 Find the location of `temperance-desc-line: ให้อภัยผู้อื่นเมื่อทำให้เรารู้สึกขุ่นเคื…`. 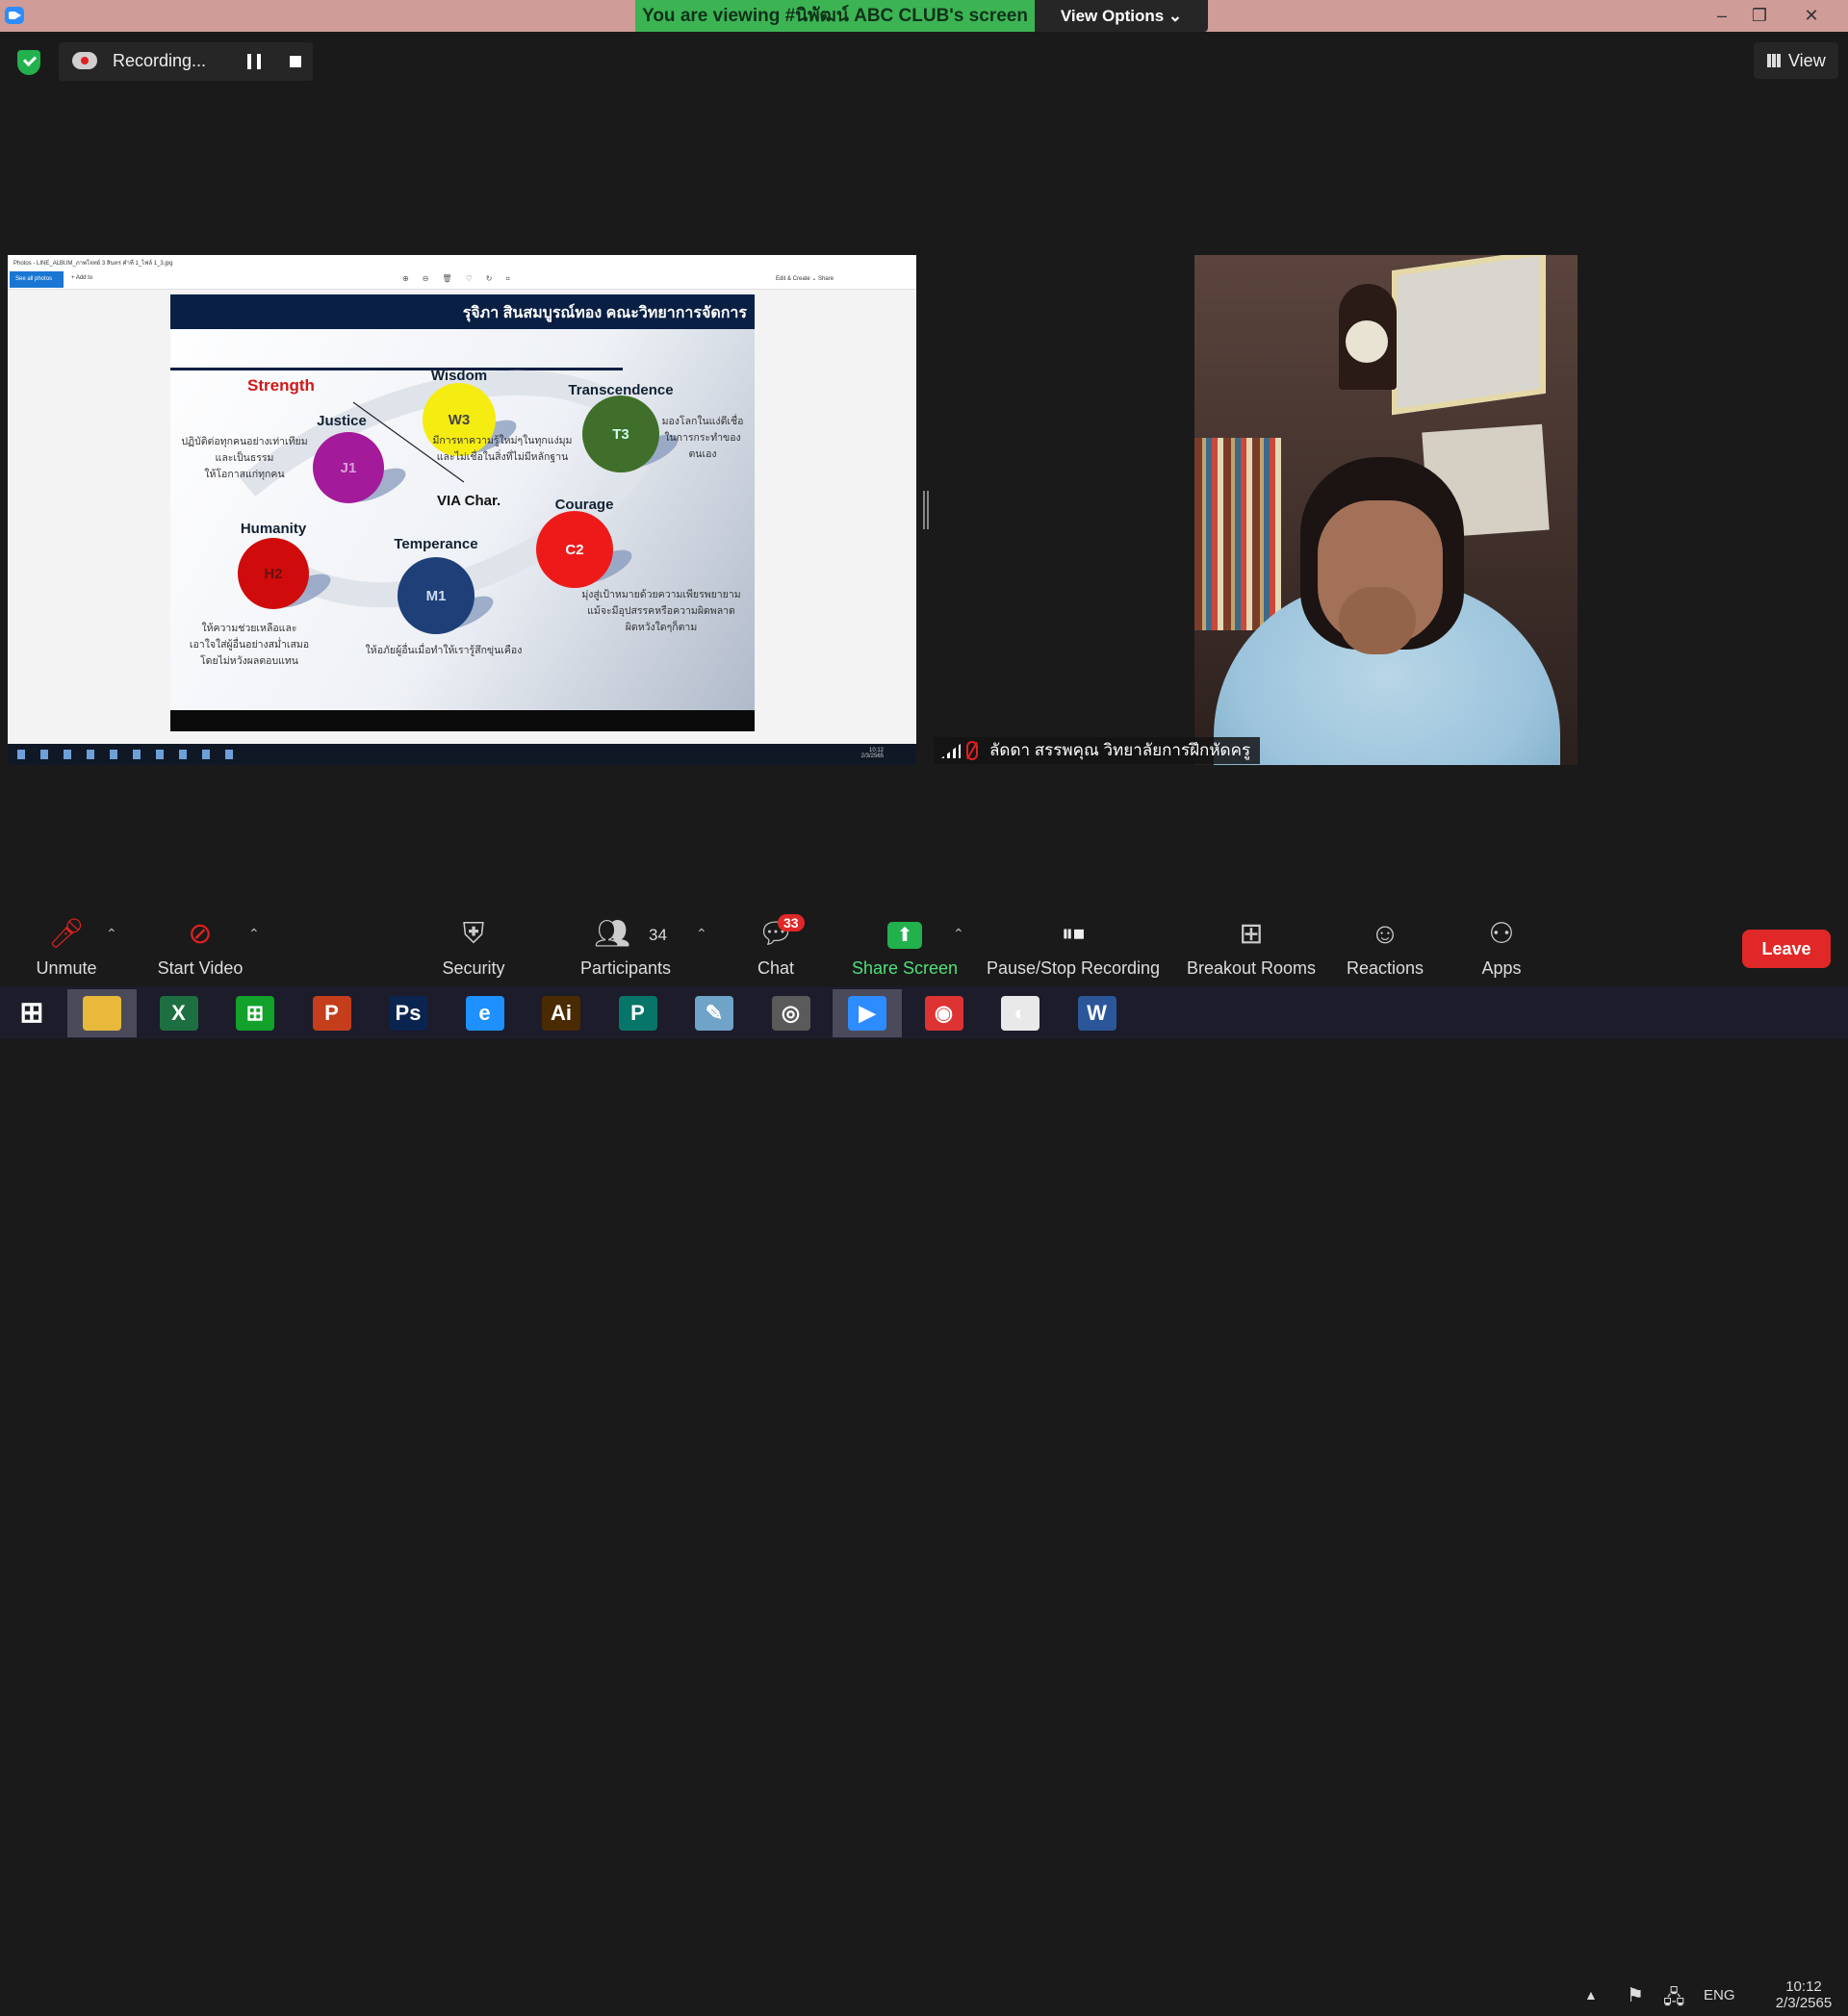

temperance-desc-line: ให้อภัยผู้อื่นเมื่อทำให้เรารู้สึกขุ่นเคื… is located at coordinates (444, 649).